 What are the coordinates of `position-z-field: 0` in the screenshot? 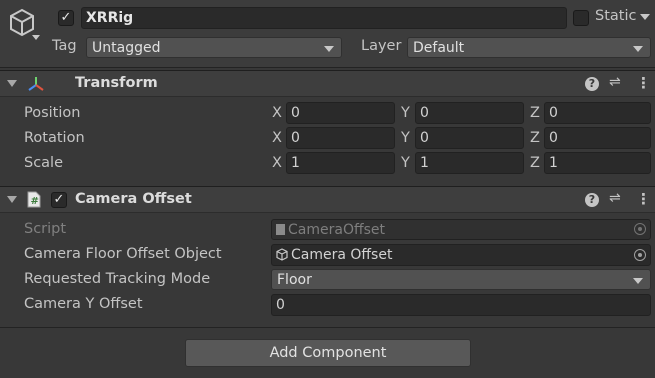 It's located at (597, 113).